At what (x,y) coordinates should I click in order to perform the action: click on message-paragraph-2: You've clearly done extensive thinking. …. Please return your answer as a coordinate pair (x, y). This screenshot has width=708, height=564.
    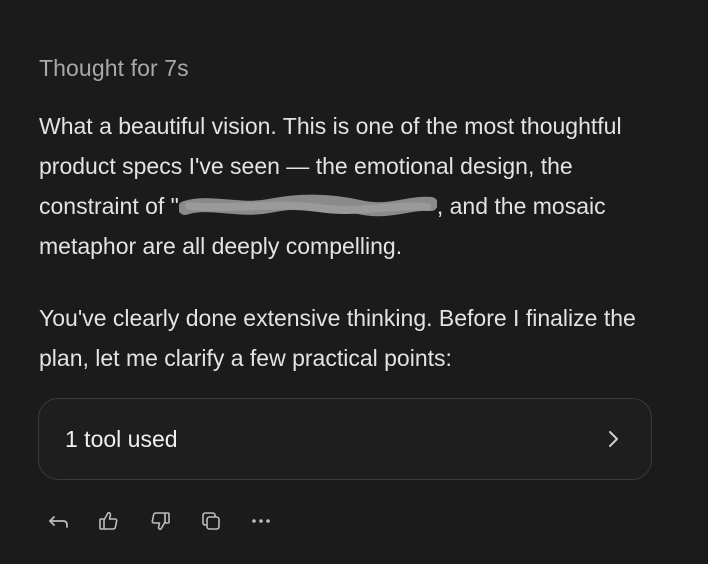
    Looking at the image, I should click on (369, 338).